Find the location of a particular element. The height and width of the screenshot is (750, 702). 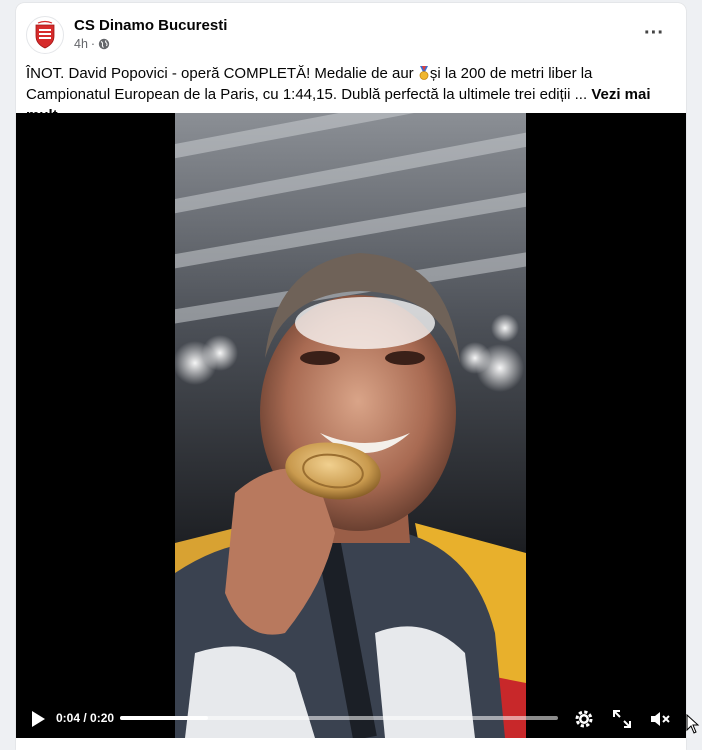

fullscreen-icon is located at coordinates (622, 719).